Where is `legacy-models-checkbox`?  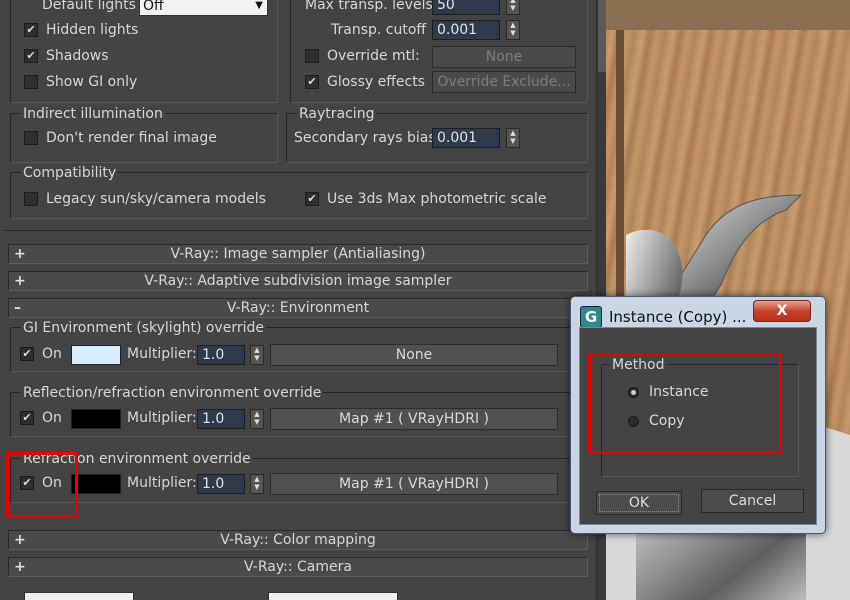 legacy-models-checkbox is located at coordinates (31, 199).